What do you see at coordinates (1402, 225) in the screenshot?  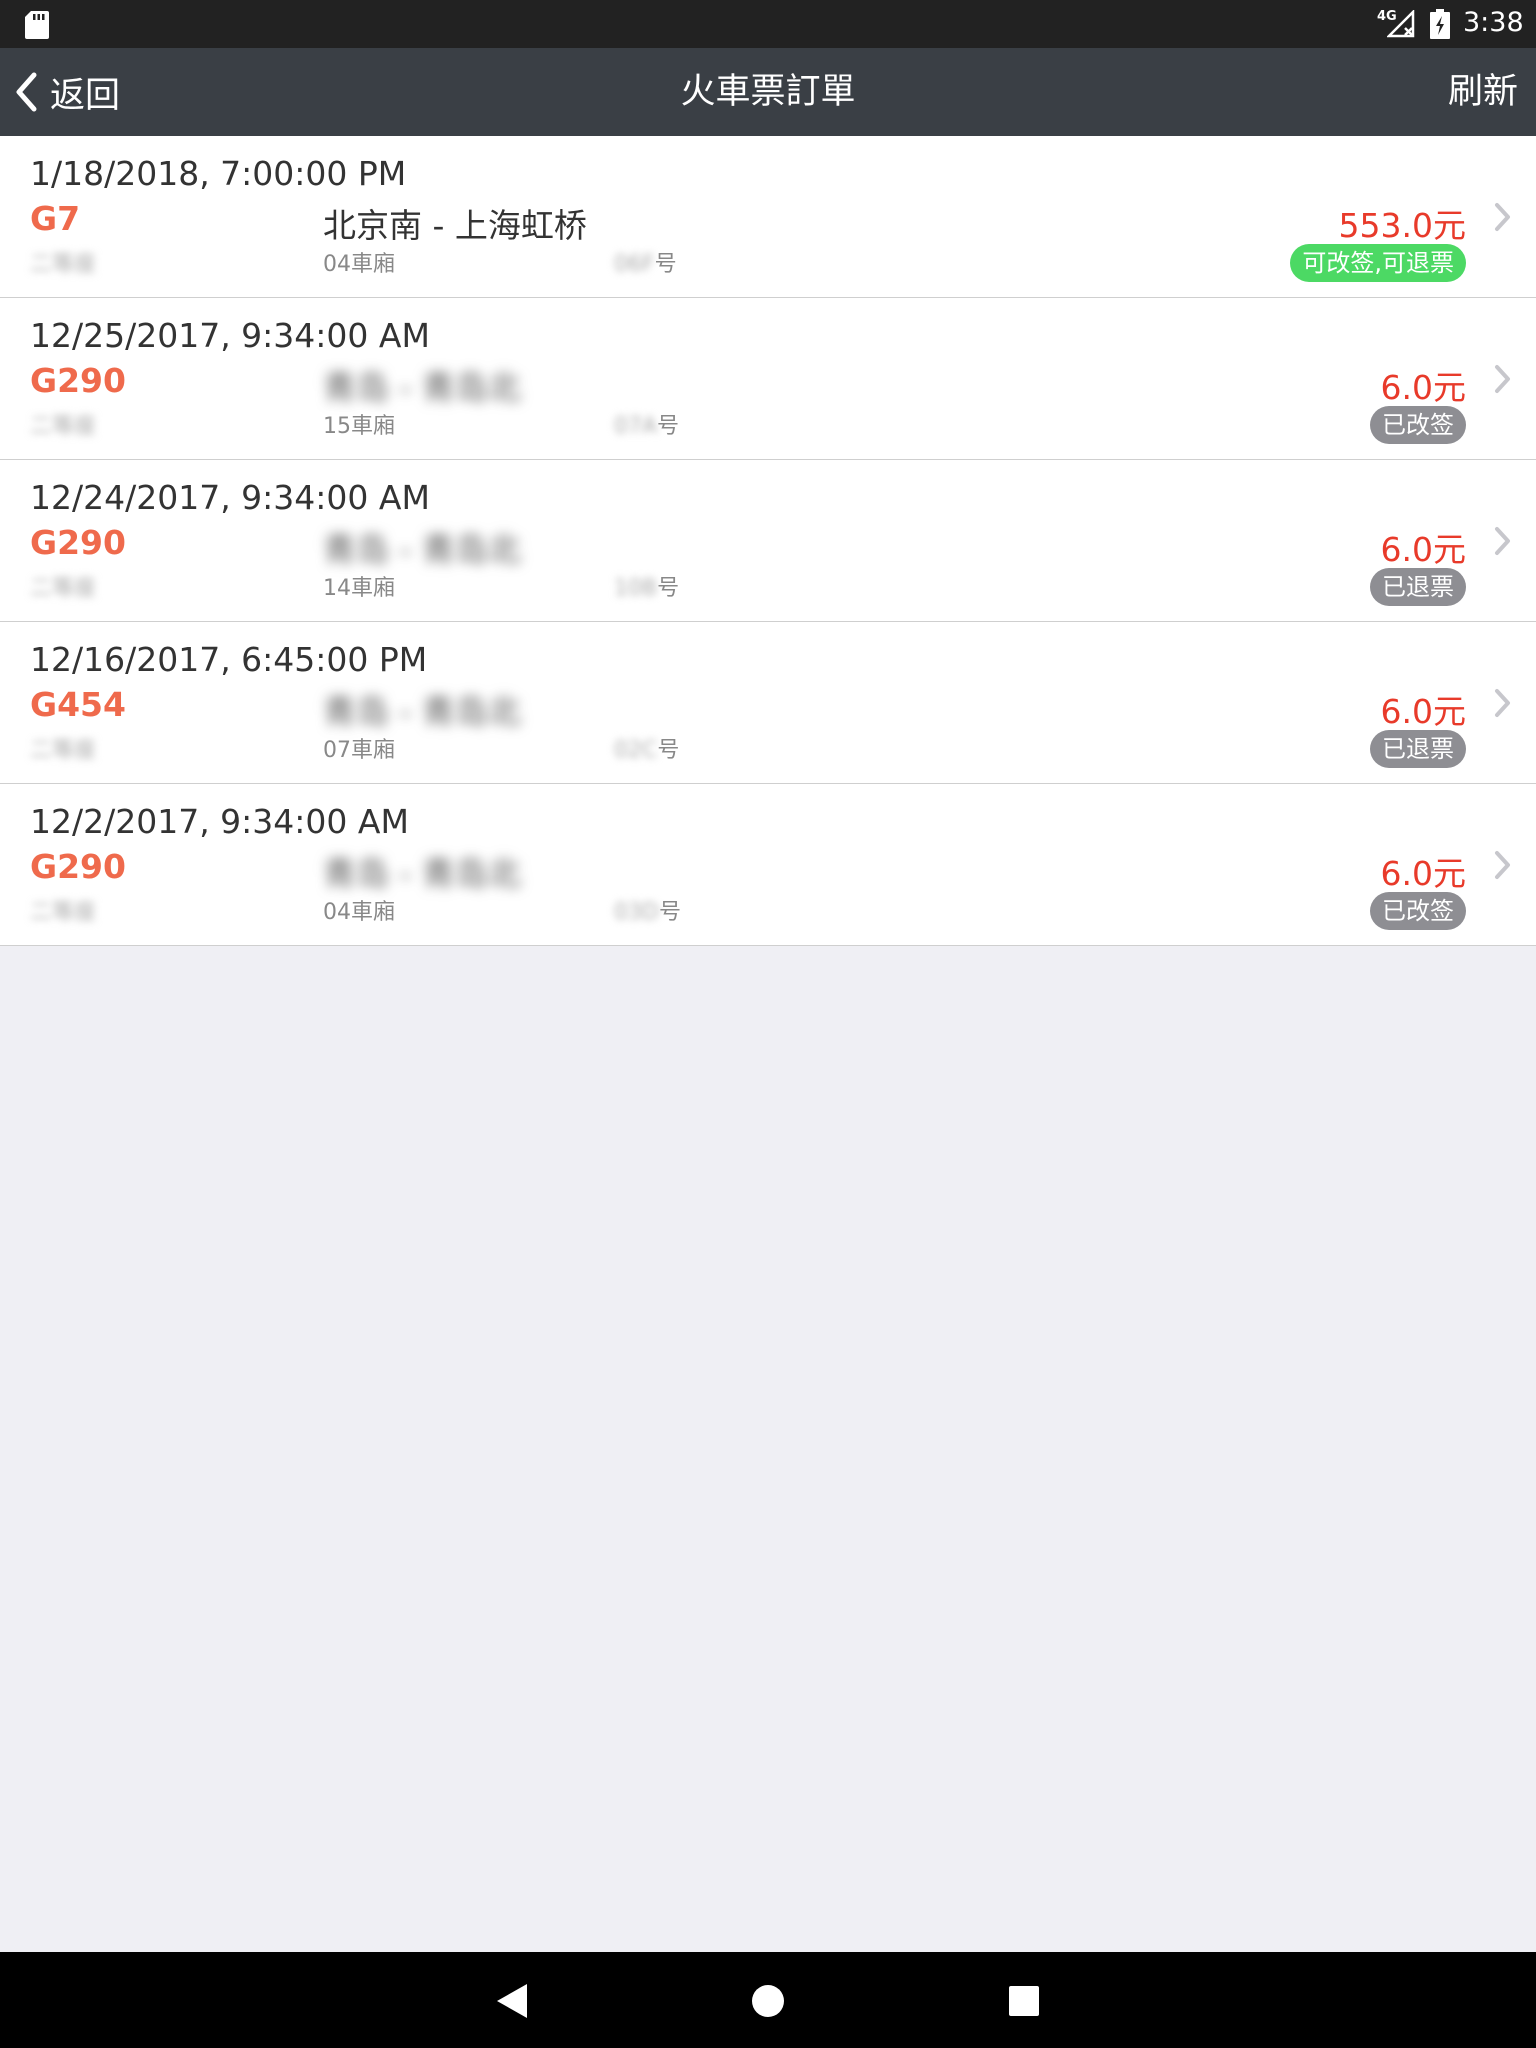 I see `price: 553.0元` at bounding box center [1402, 225].